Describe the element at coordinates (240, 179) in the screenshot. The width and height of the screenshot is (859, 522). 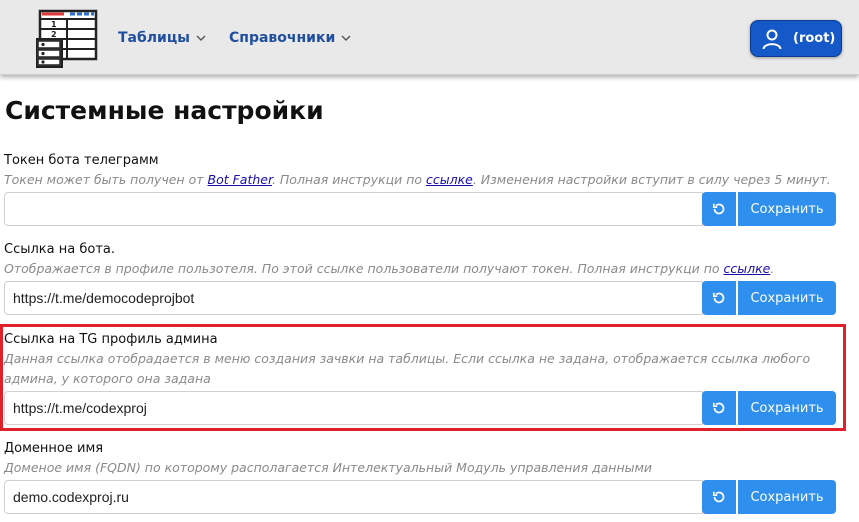
I see `bot-father-link: Bot Father` at that location.